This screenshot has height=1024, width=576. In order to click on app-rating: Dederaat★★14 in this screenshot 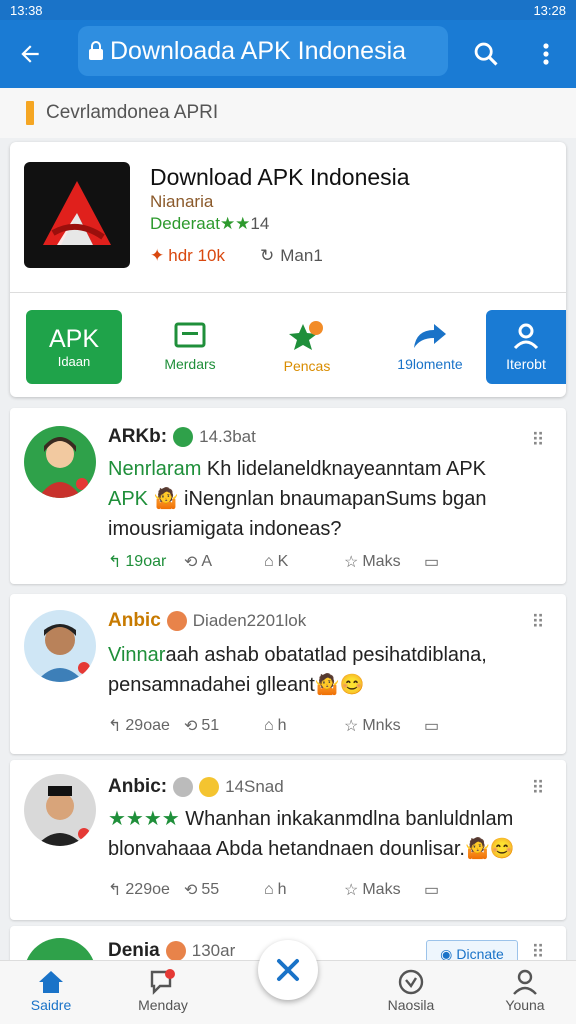, I will do `click(209, 224)`.